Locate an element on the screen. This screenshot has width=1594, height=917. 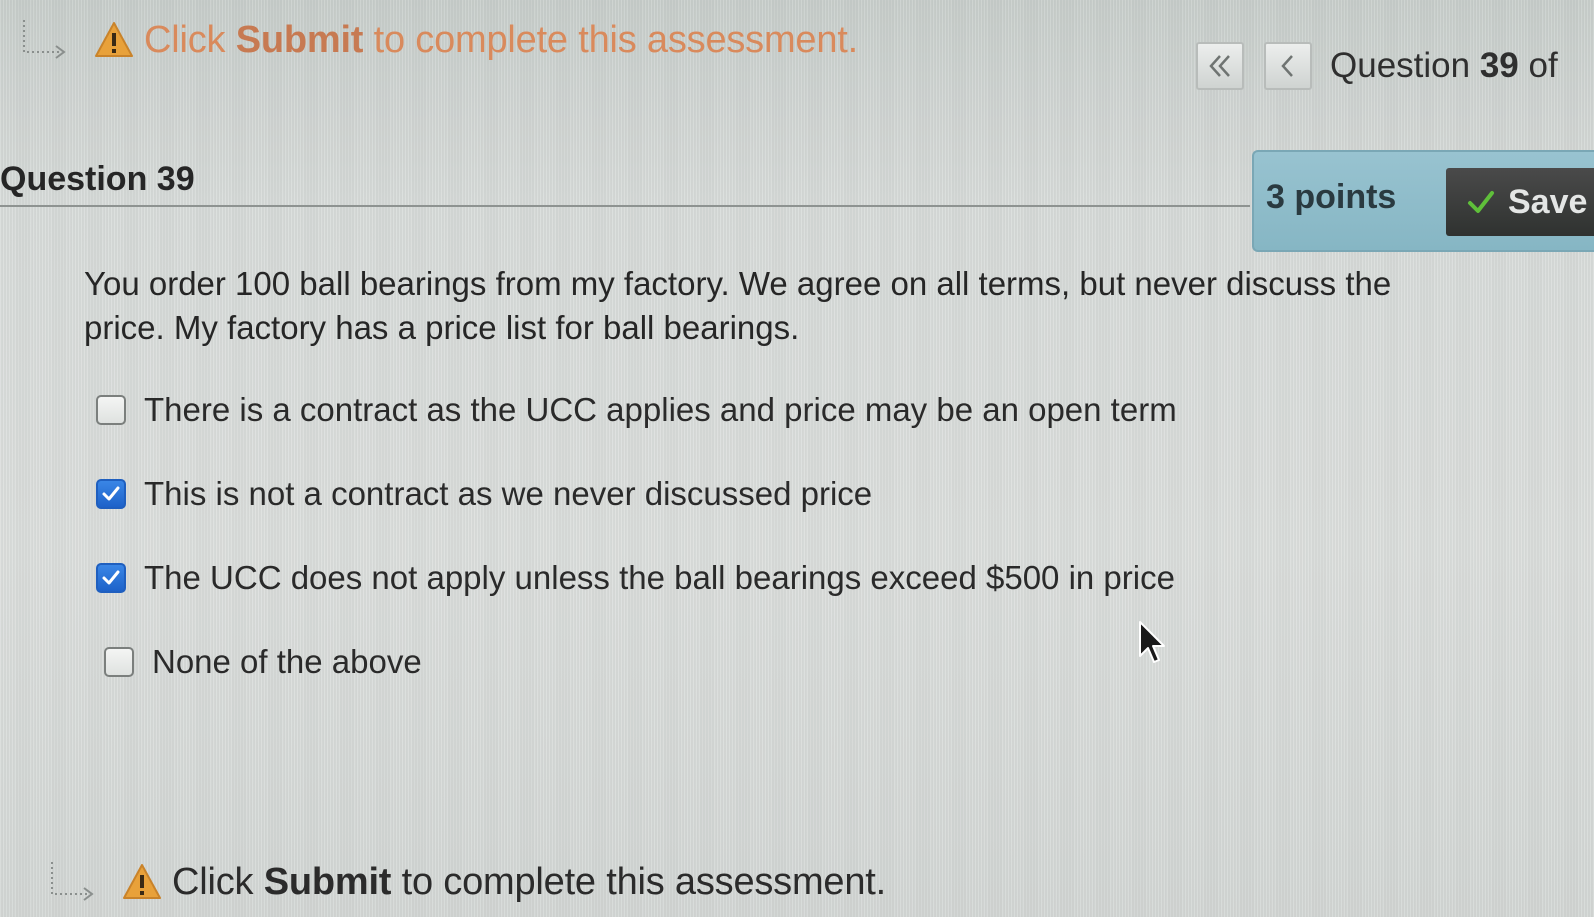
answer-option: None of the above is located at coordinates (640, 662).